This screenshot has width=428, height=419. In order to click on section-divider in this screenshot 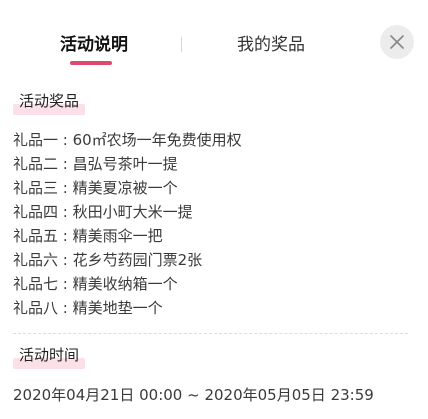, I will do `click(210, 333)`.